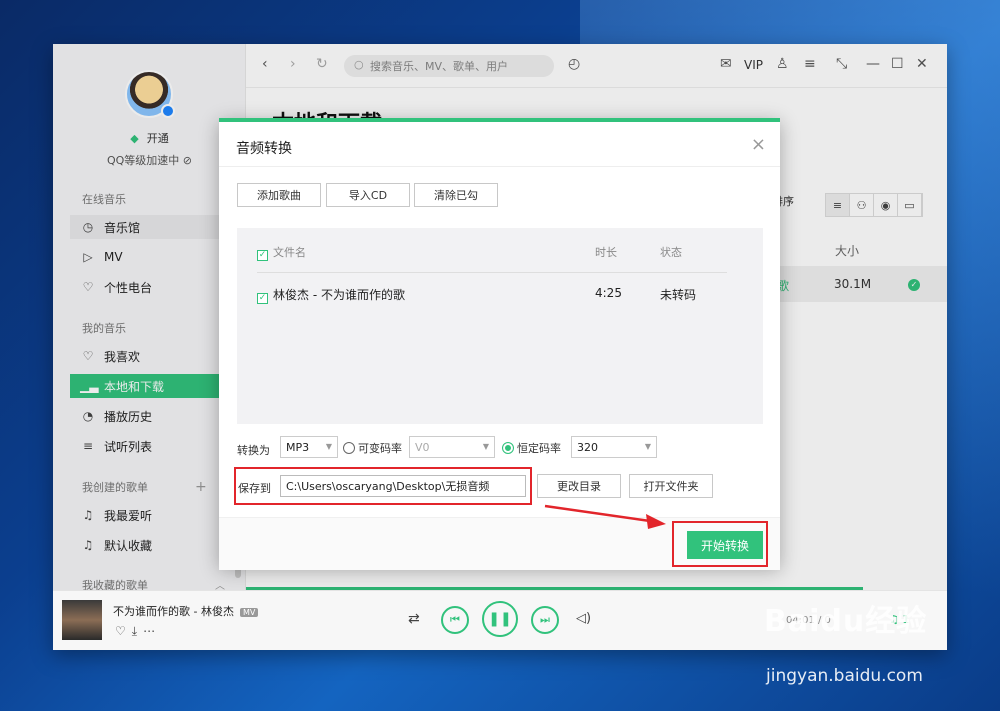  I want to click on baidu-watermark-logo: Baidu经验, so click(846, 621).